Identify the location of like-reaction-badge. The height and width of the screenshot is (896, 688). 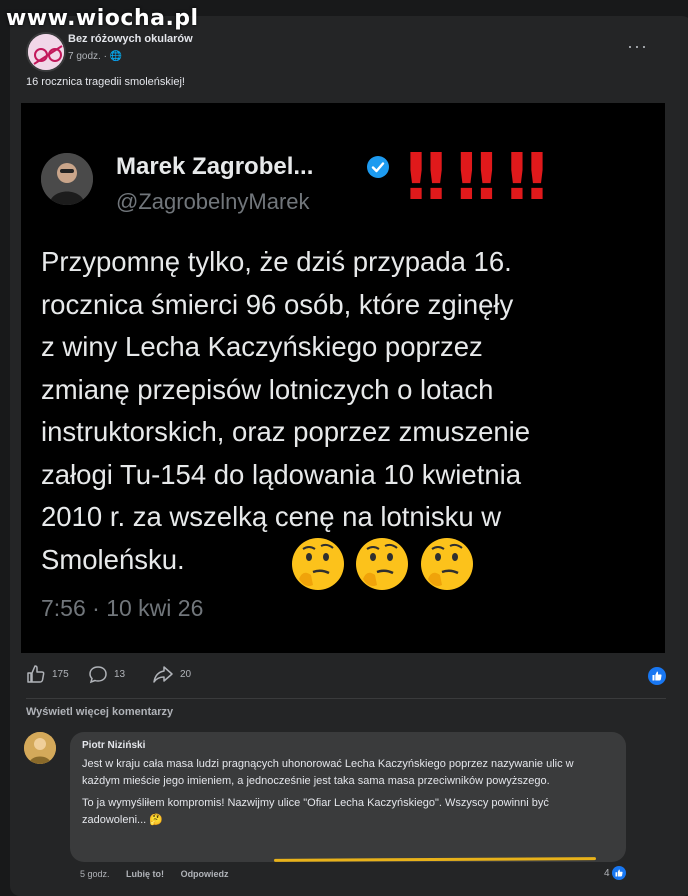
(657, 676).